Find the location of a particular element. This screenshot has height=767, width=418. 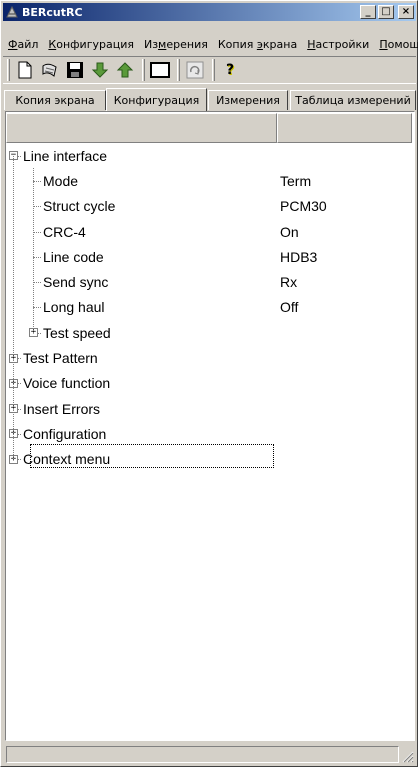

app-logo-icon is located at coordinates (12, 12).